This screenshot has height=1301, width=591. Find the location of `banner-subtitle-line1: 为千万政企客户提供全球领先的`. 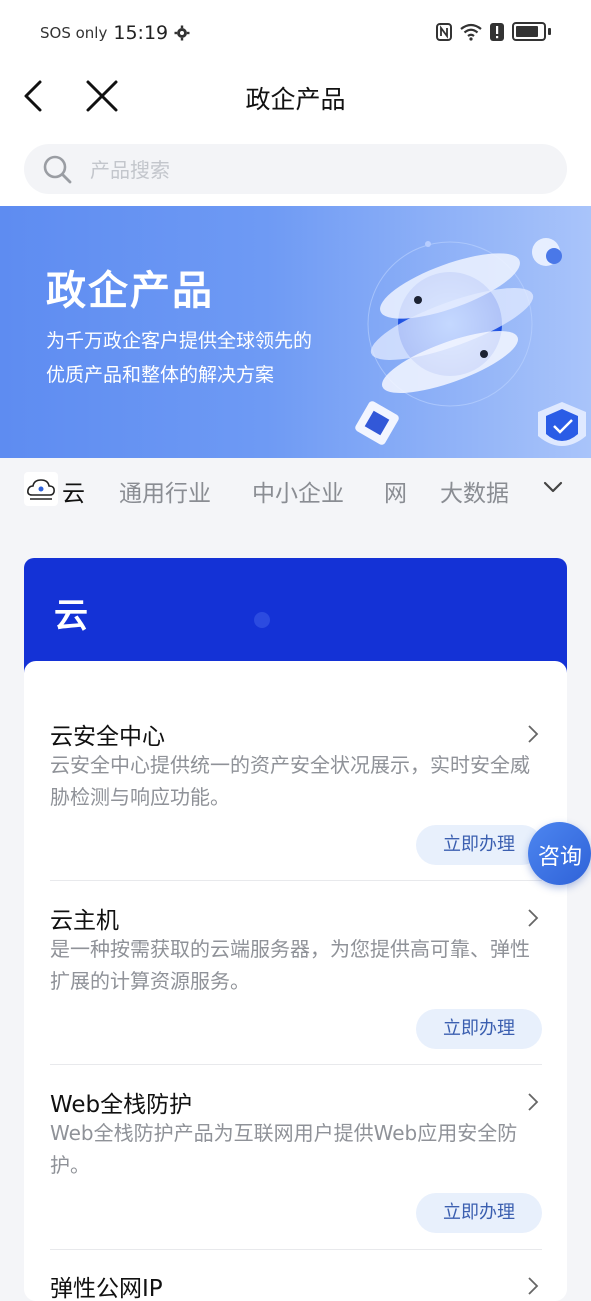

banner-subtitle-line1: 为千万政企客户提供全球领先的 is located at coordinates (179, 341).